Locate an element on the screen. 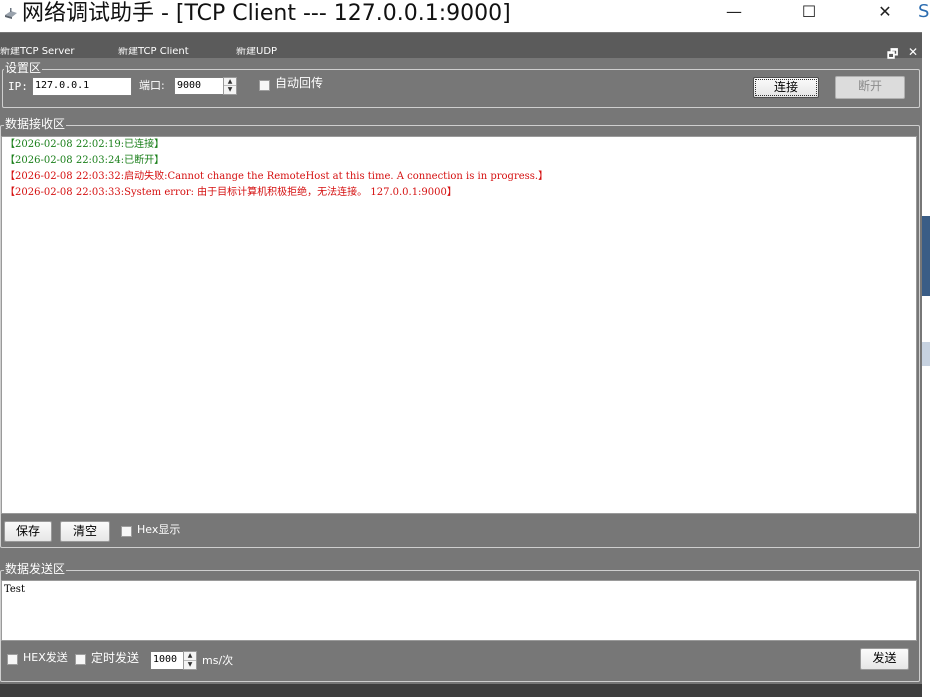 This screenshot has width=930, height=697. menu-item-tcp-server: 新建TCP Server is located at coordinates (37, 51).